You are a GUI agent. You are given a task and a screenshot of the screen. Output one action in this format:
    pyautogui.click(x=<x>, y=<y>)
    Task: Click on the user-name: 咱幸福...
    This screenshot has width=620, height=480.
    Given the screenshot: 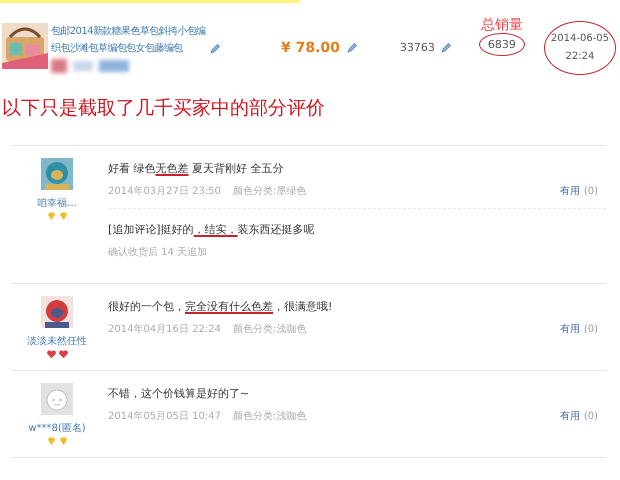 What is the action you would take?
    pyautogui.click(x=57, y=203)
    